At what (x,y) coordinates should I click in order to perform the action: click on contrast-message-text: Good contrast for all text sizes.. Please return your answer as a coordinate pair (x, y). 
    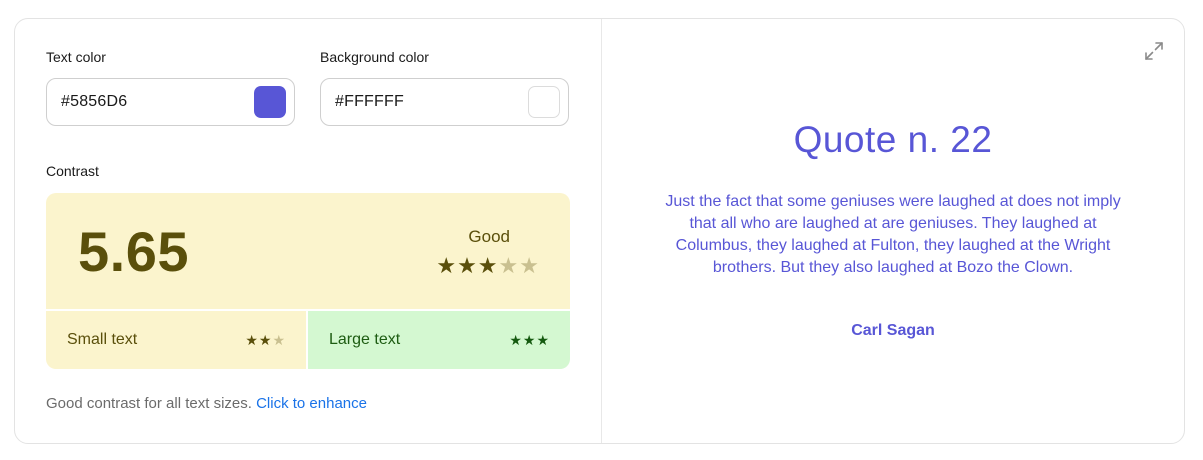
    Looking at the image, I should click on (149, 403).